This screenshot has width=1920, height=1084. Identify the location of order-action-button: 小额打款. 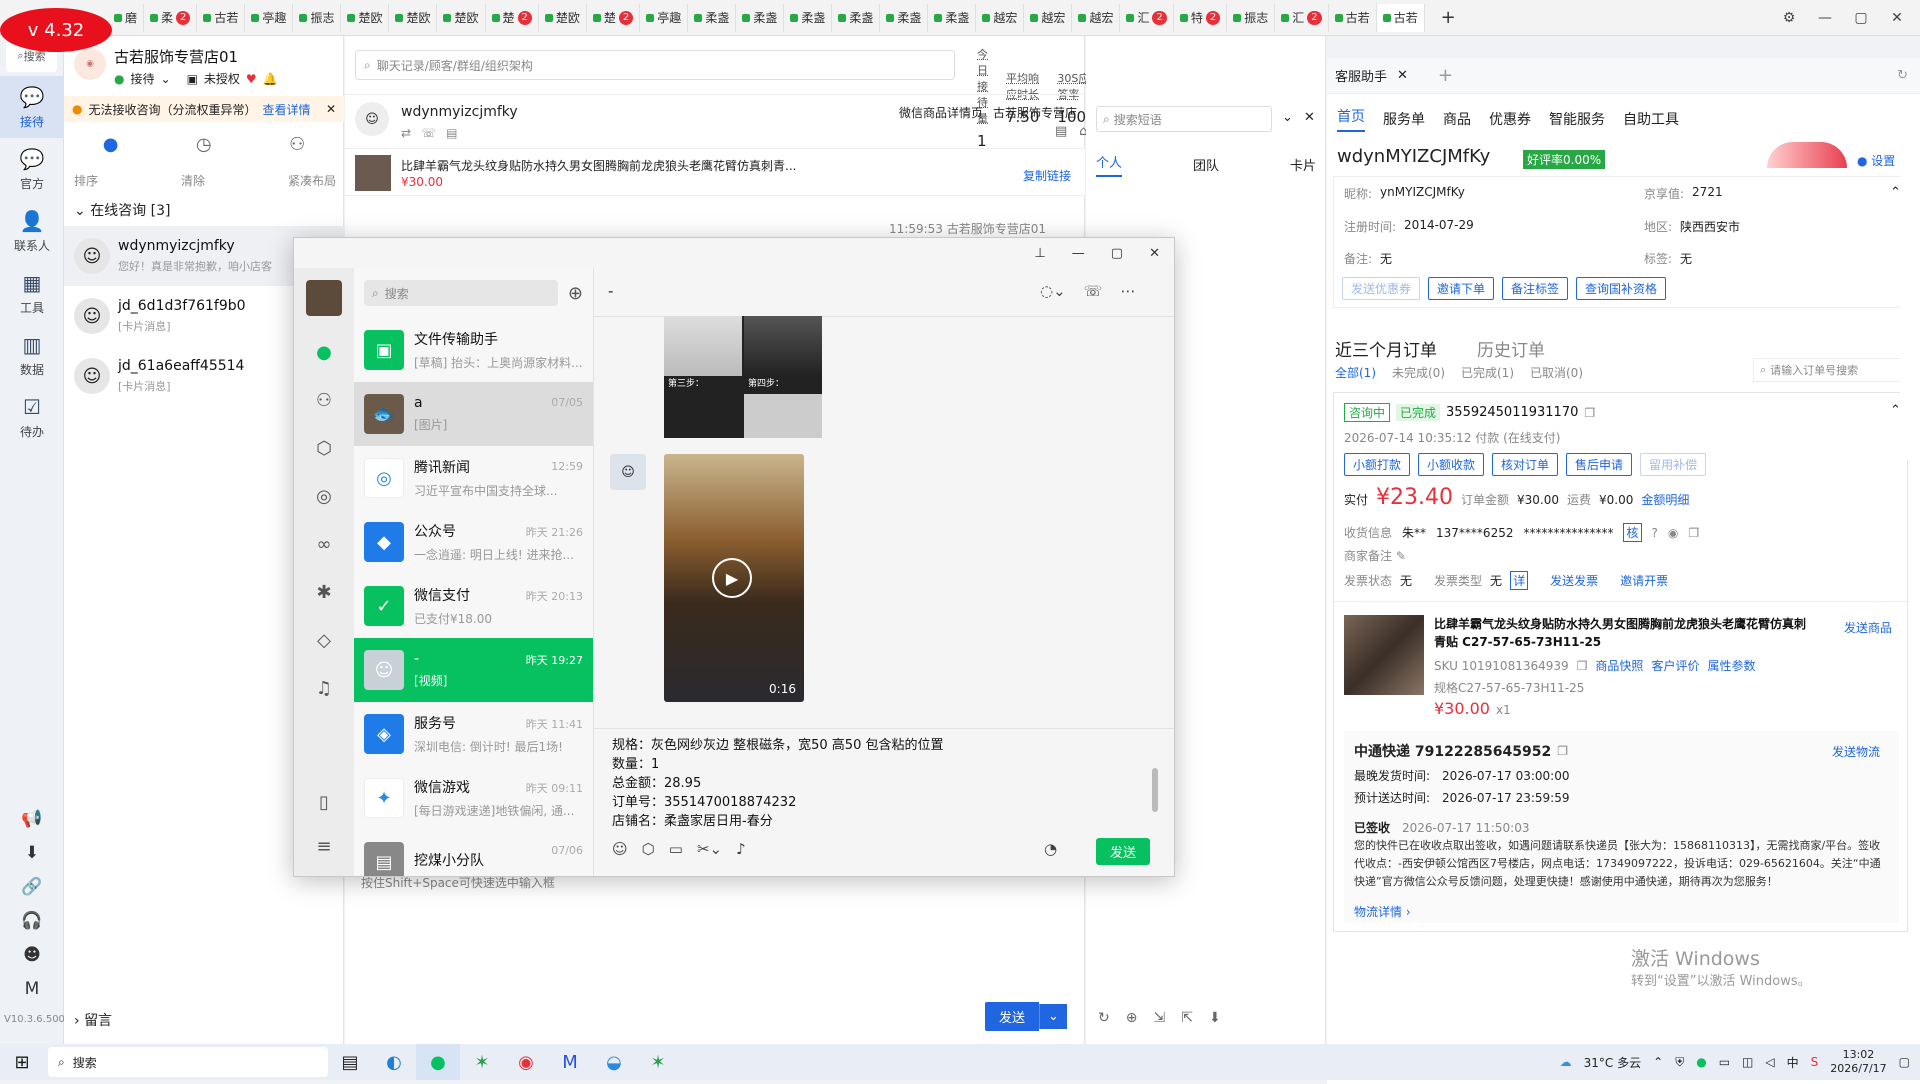
(1377, 464).